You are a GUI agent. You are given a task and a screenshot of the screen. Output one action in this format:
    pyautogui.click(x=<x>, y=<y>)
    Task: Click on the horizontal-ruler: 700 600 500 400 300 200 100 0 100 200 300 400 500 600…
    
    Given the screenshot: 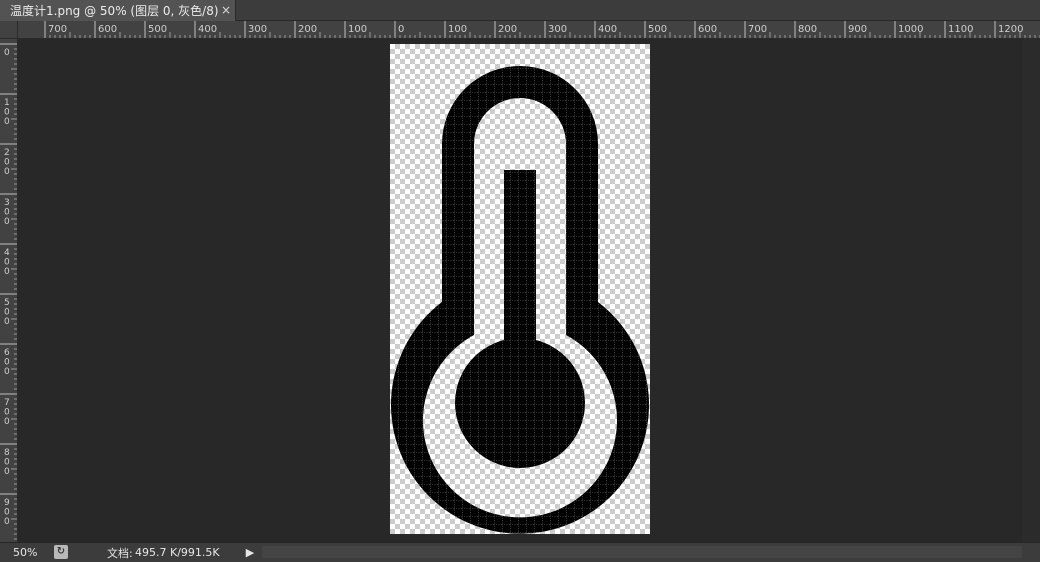 What is the action you would take?
    pyautogui.click(x=529, y=30)
    